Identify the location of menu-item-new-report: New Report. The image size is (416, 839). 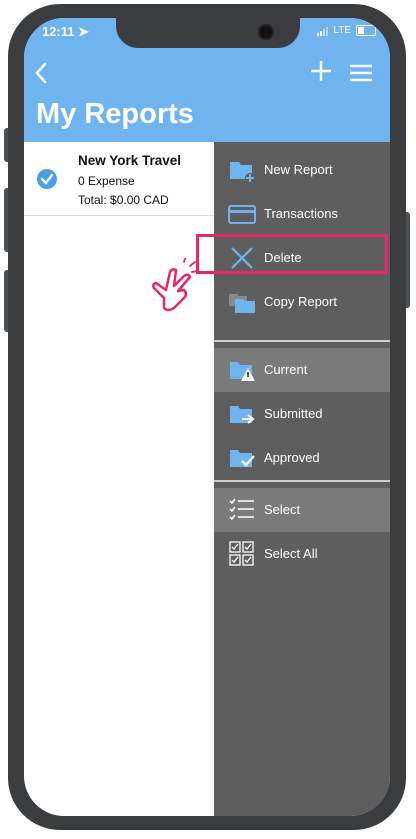
(302, 170).